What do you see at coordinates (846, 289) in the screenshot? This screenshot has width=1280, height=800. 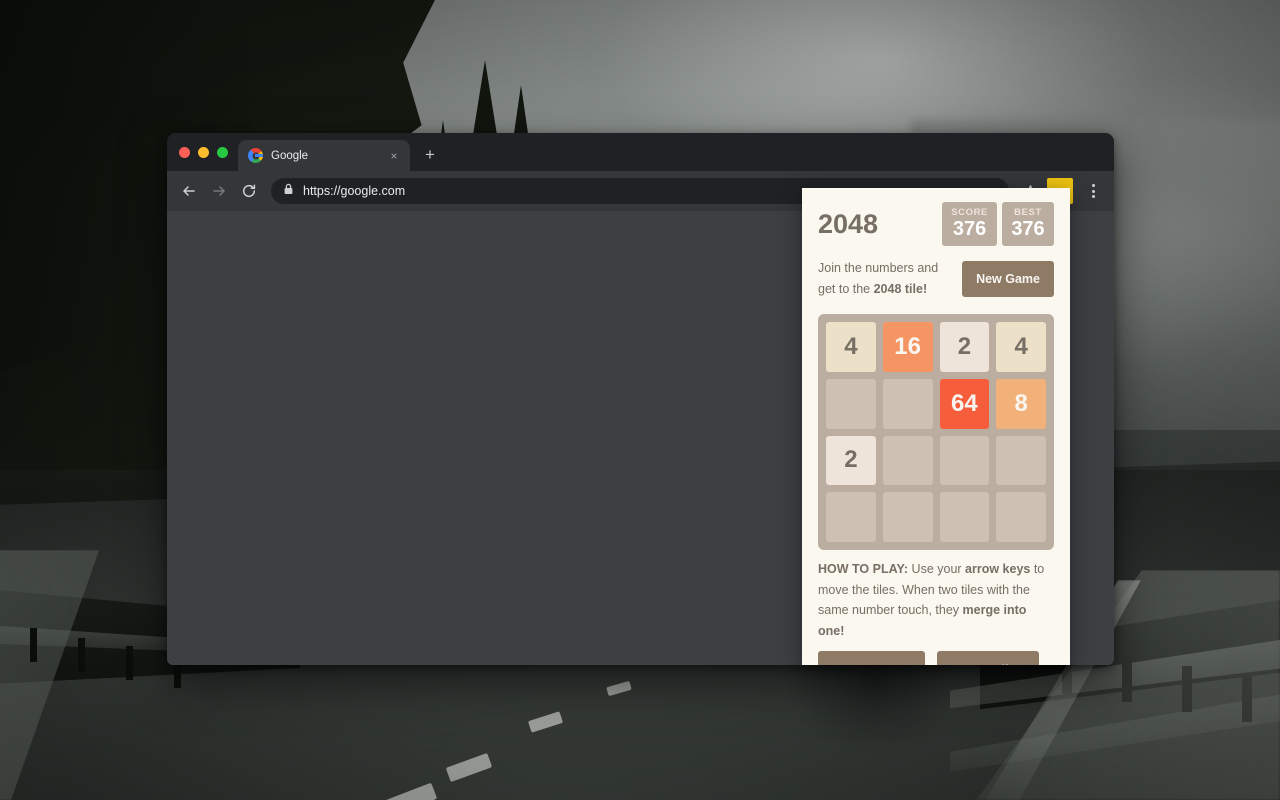 I see `intro-line-2-prefix: get to the` at bounding box center [846, 289].